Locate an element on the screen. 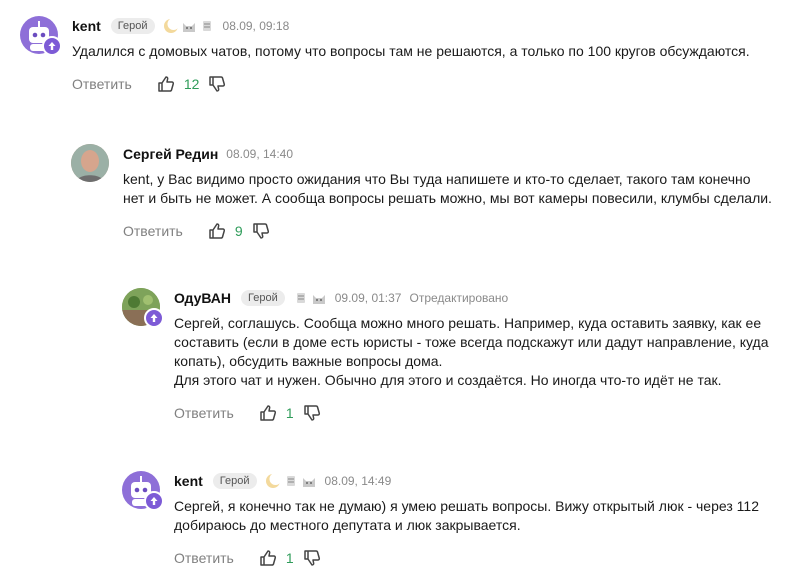 The height and width of the screenshot is (578, 800). comment-date: 09.09, 01:37 is located at coordinates (368, 298).